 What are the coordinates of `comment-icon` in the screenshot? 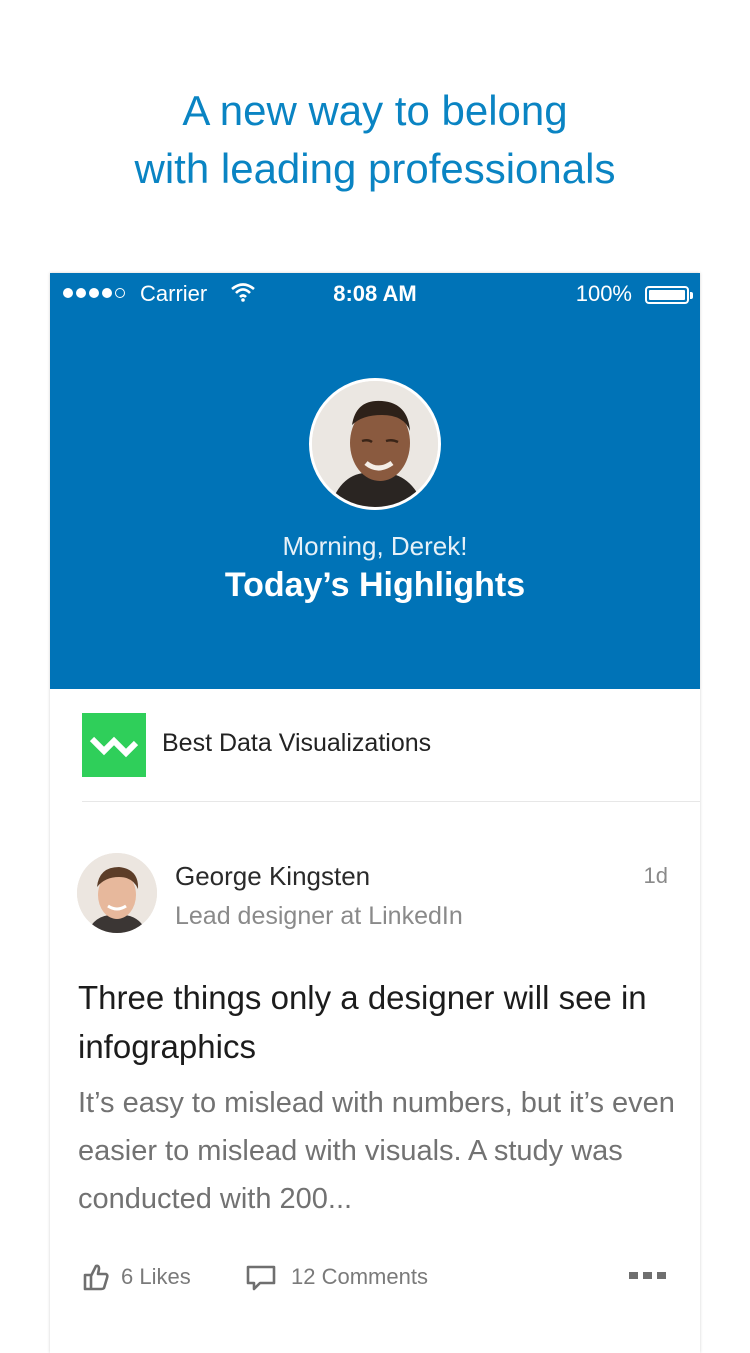 It's located at (261, 1278).